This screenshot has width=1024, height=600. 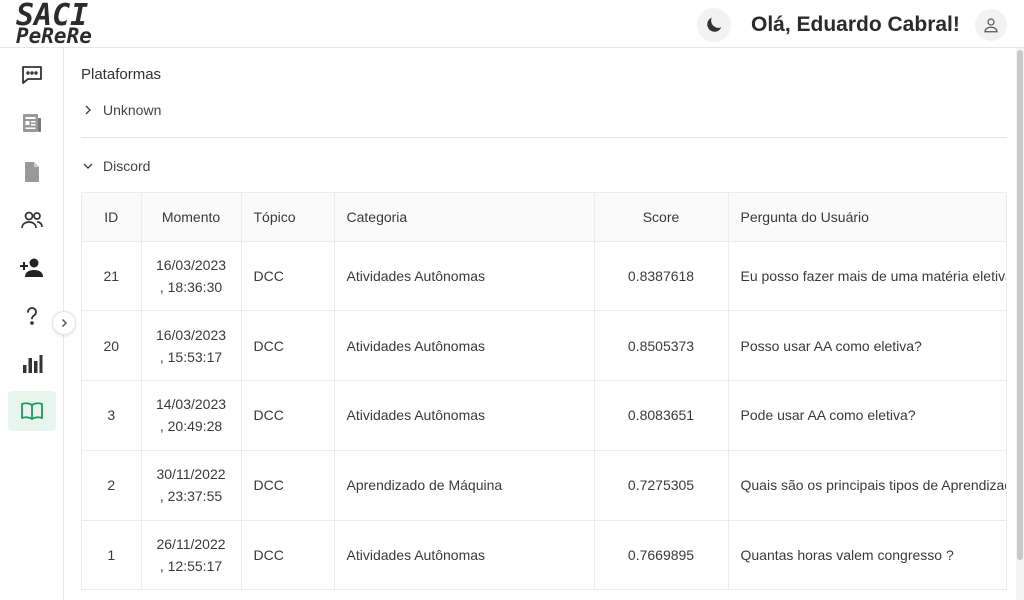 I want to click on cell-score: 0.8387618, so click(x=661, y=276).